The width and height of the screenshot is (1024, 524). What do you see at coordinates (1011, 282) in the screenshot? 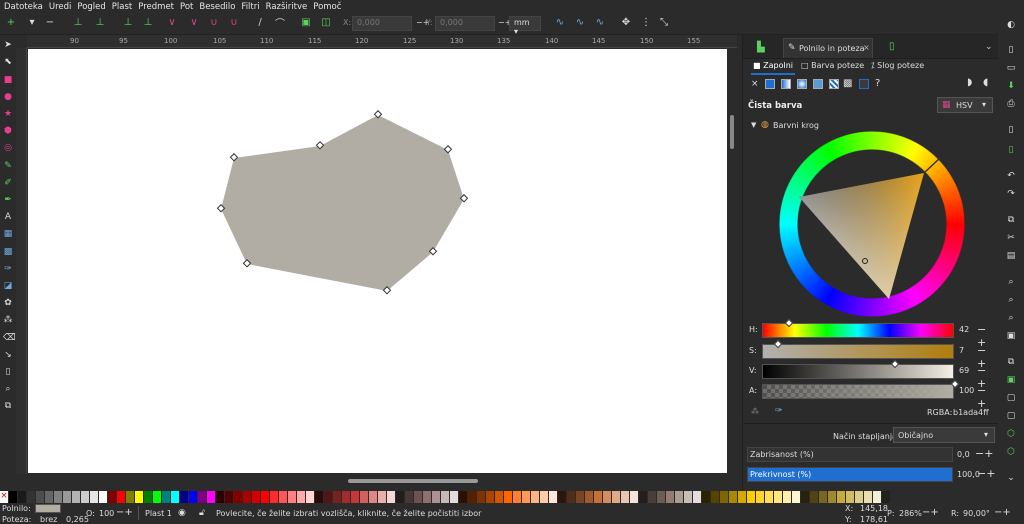
I see `zoom-selection-icon: ⌕` at bounding box center [1011, 282].